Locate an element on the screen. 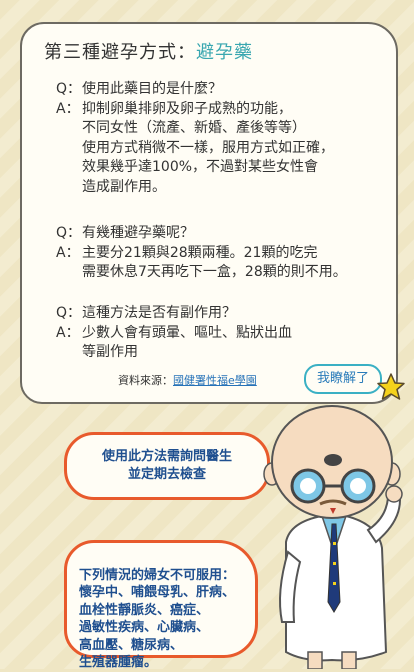 The image size is (414, 672). got-it-button: 我瞭解了 is located at coordinates (343, 379).